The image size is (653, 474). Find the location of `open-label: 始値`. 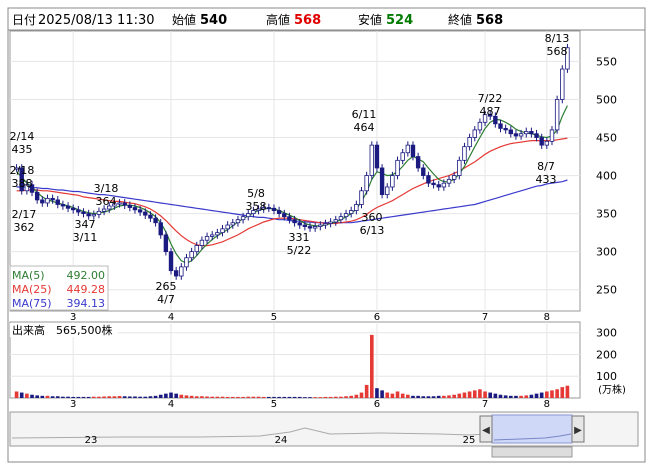

open-label: 始値 is located at coordinates (184, 19).